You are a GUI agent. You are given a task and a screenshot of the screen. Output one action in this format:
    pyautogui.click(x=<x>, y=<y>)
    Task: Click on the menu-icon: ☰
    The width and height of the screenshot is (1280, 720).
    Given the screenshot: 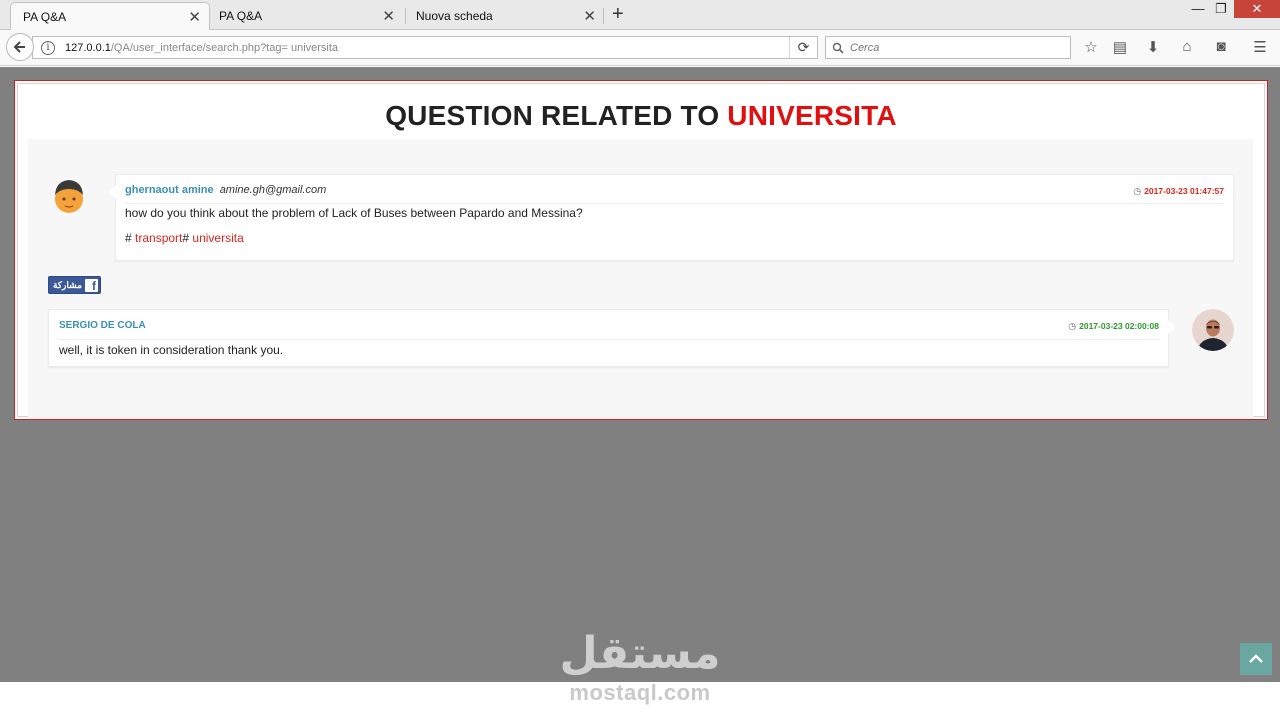 What is the action you would take?
    pyautogui.click(x=1260, y=47)
    